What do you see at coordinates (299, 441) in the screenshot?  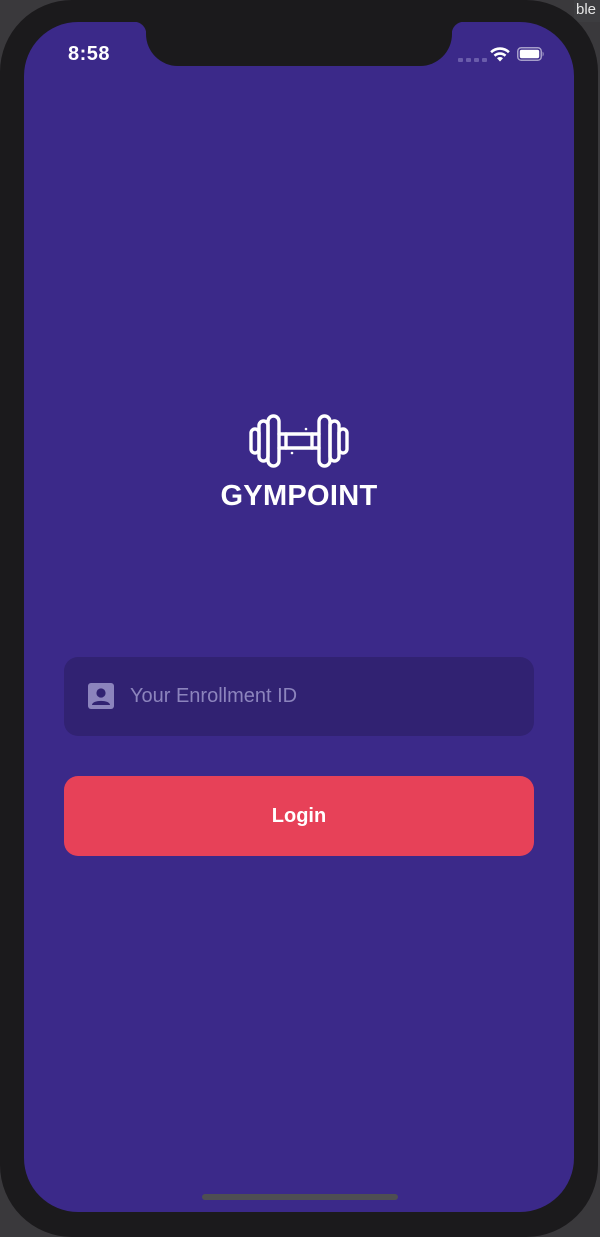 I see `dumbbell-icon` at bounding box center [299, 441].